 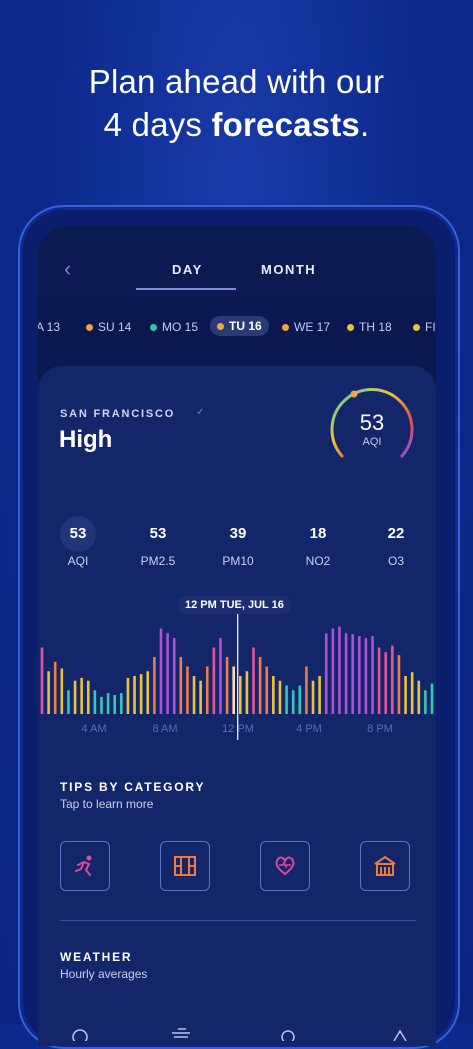 I want to click on tab-month: MONTH, so click(x=288, y=269).